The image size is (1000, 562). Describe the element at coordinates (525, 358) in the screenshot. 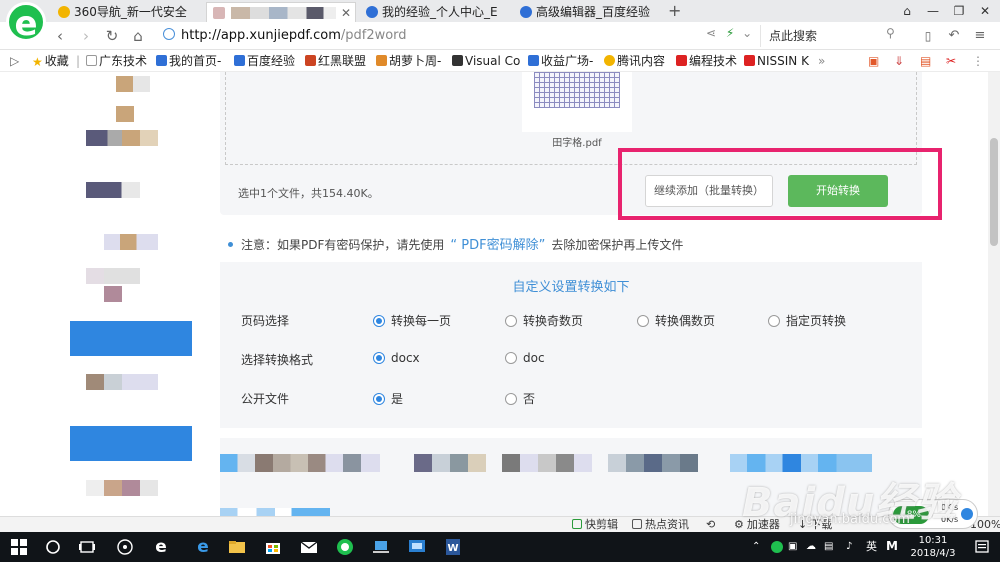

I see `option-doc: doc` at that location.